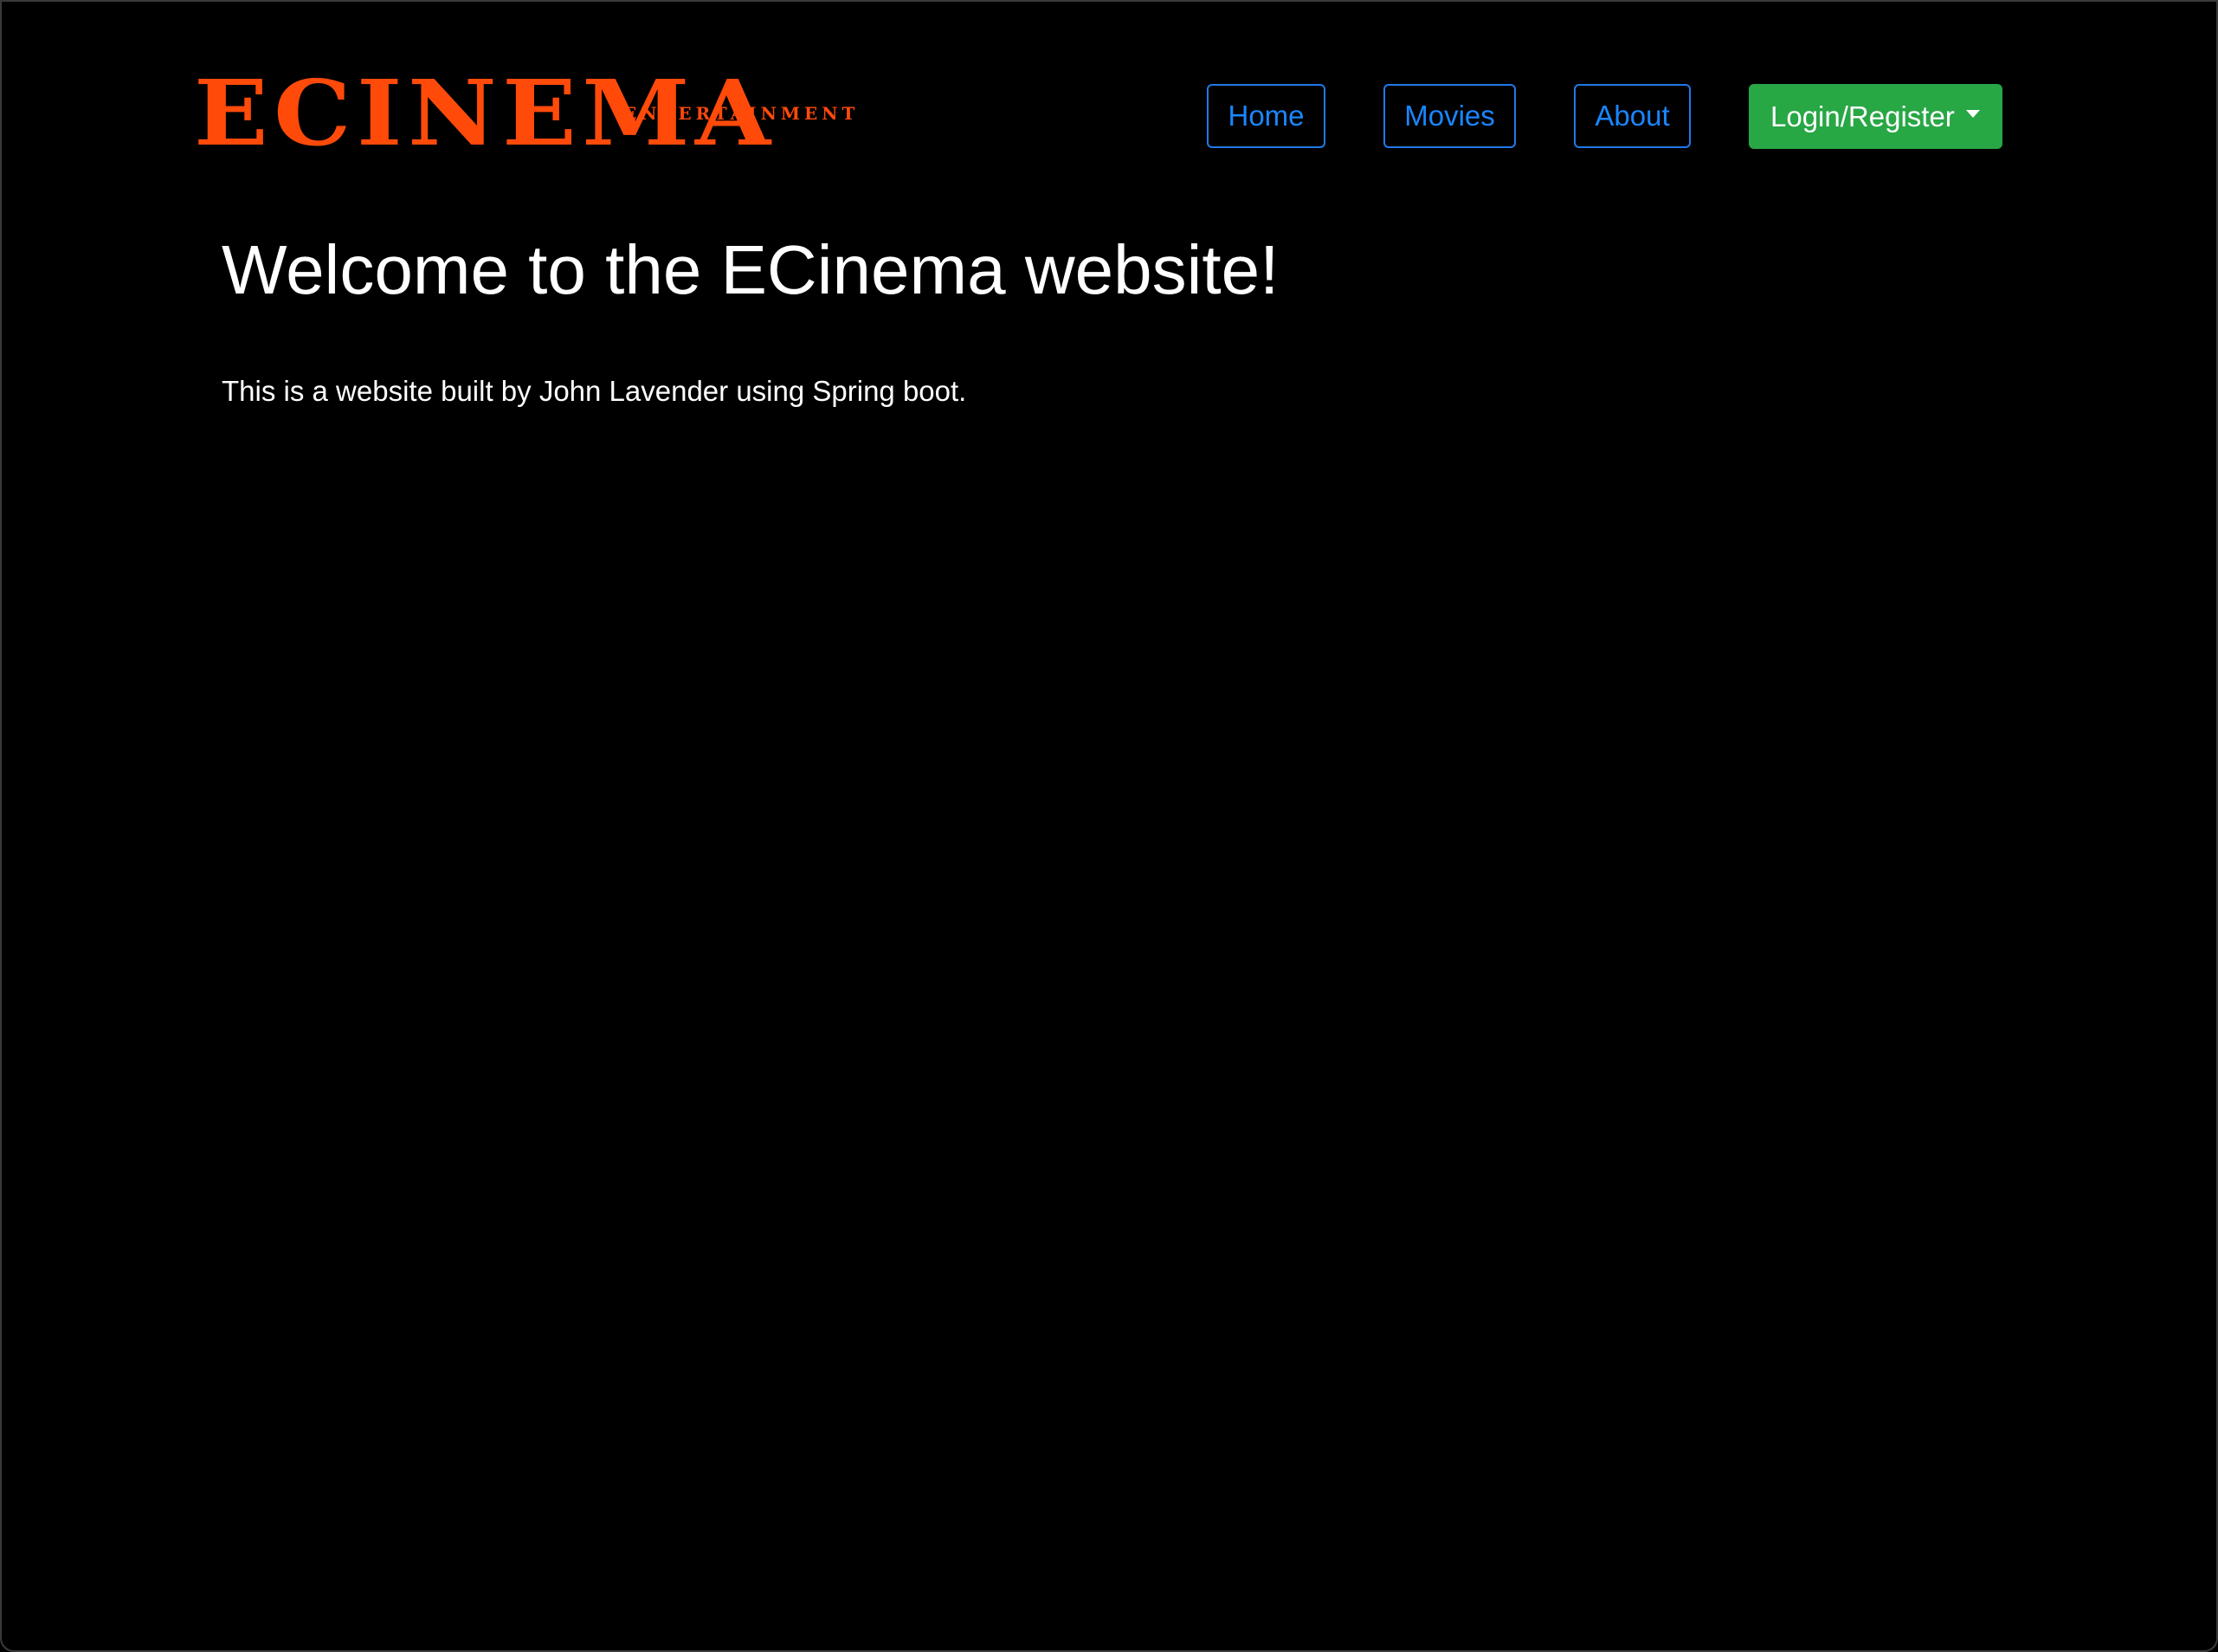  What do you see at coordinates (741, 113) in the screenshot?
I see `brand-tagline: ENTERTAINMENT` at bounding box center [741, 113].